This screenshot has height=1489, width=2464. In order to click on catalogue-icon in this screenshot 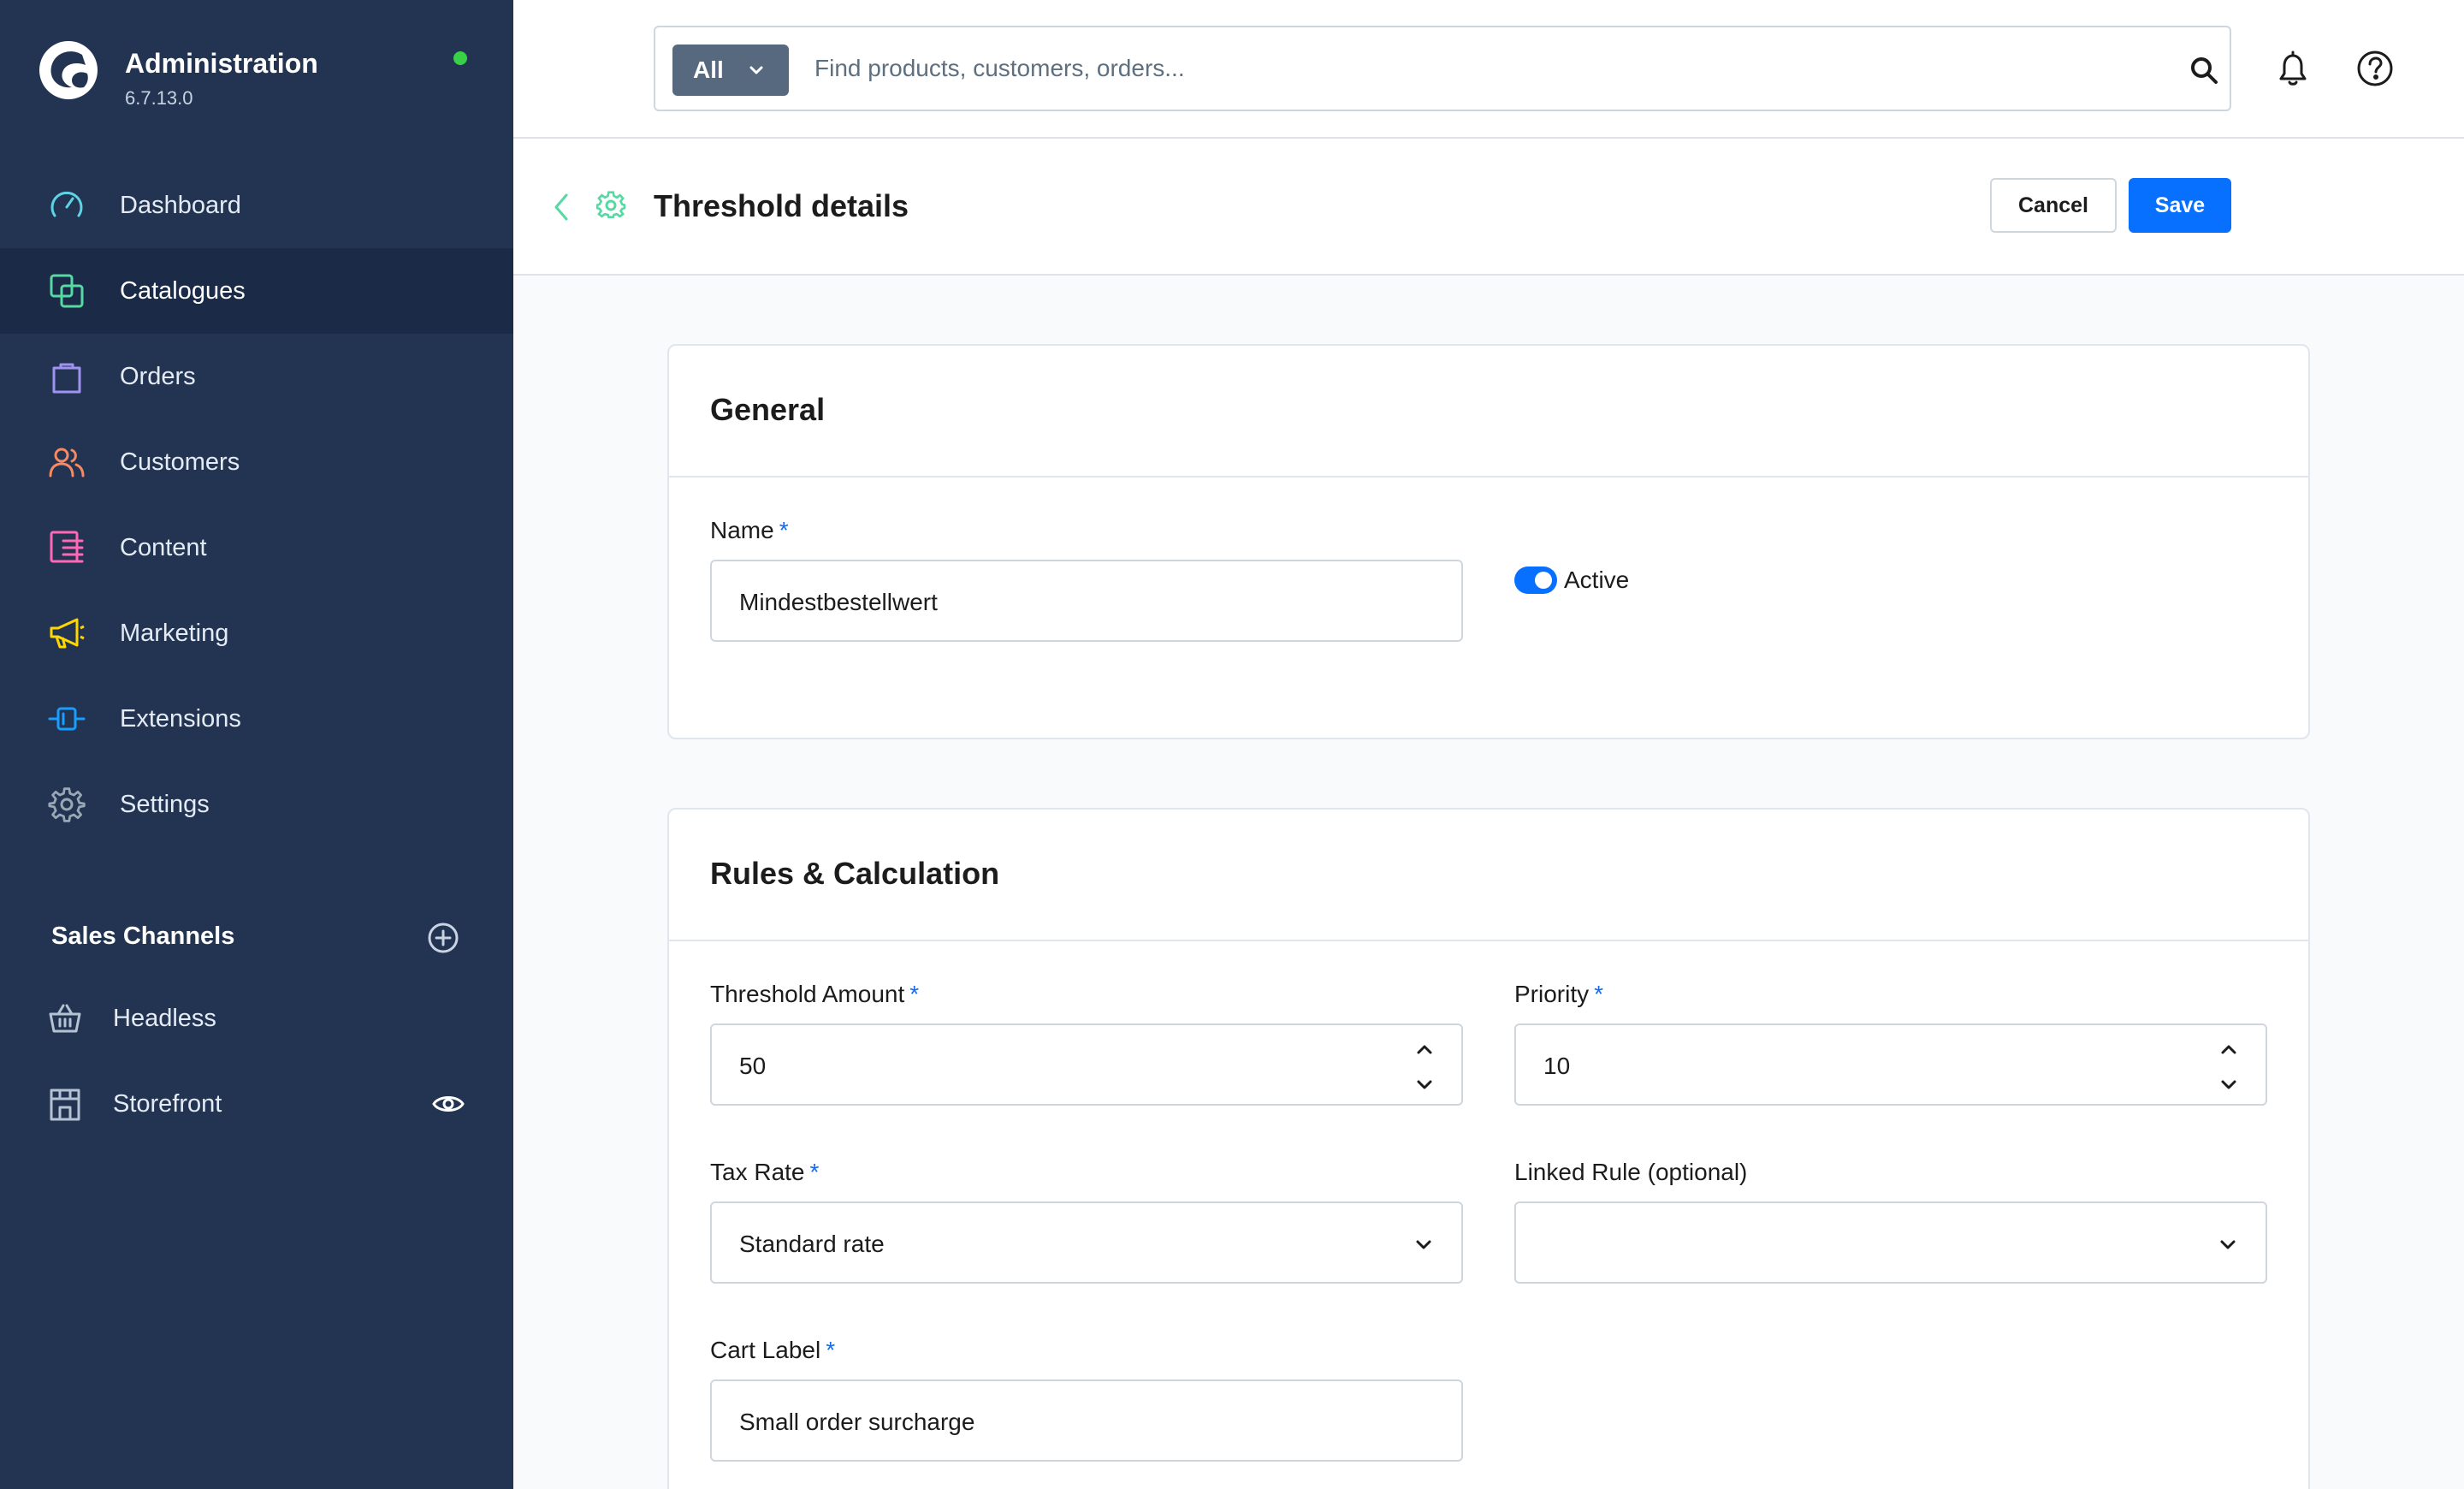, I will do `click(67, 291)`.